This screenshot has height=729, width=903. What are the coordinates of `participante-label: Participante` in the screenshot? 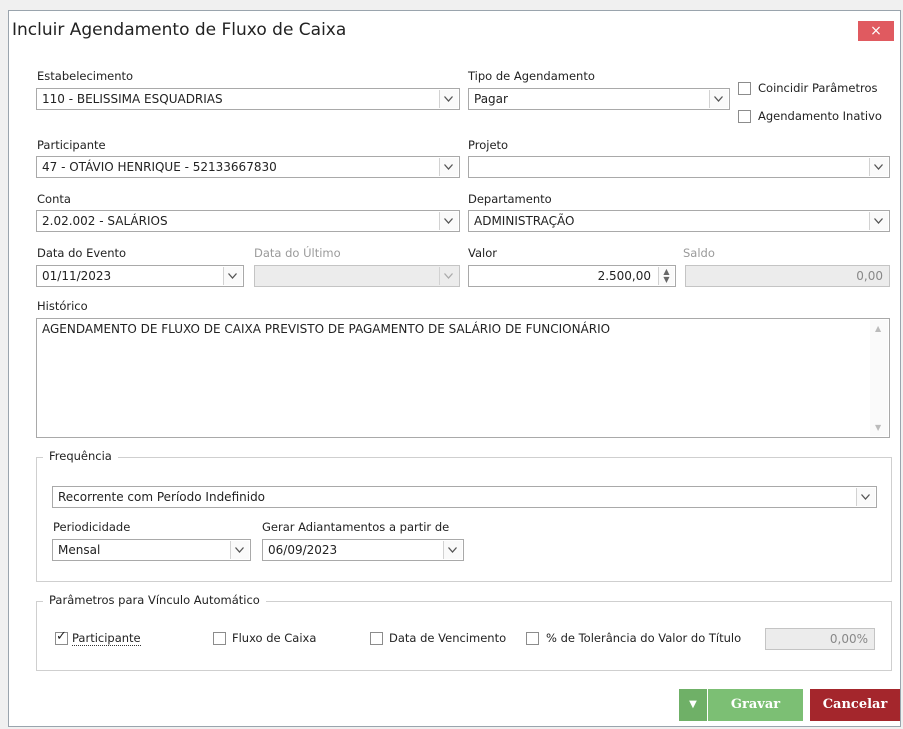 It's located at (71, 145).